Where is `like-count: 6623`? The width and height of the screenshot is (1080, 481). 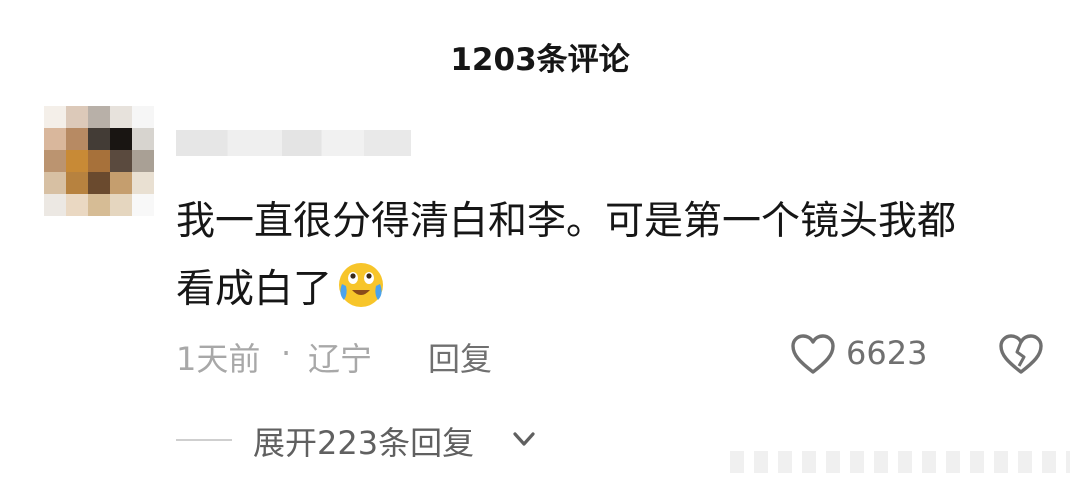 like-count: 6623 is located at coordinates (887, 353).